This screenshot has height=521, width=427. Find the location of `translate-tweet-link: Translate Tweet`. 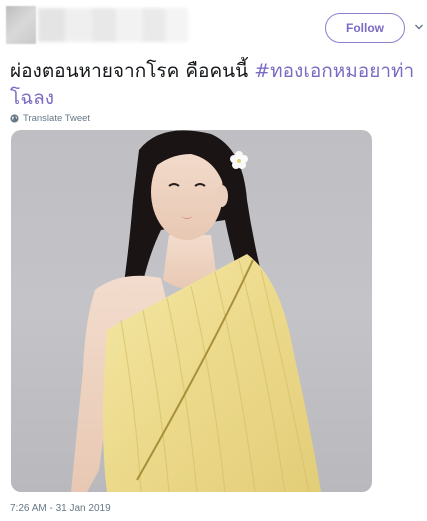

translate-tweet-link: Translate Tweet is located at coordinates (50, 118).